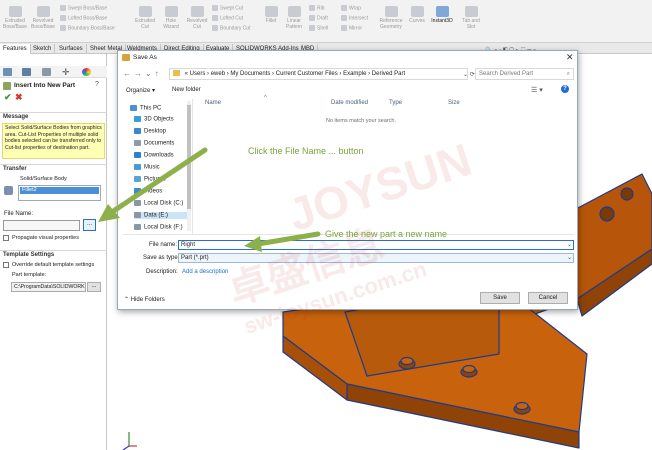  What do you see at coordinates (569, 244) in the screenshot?
I see `file-name-dropdown-icon: ⌄` at bounding box center [569, 244].